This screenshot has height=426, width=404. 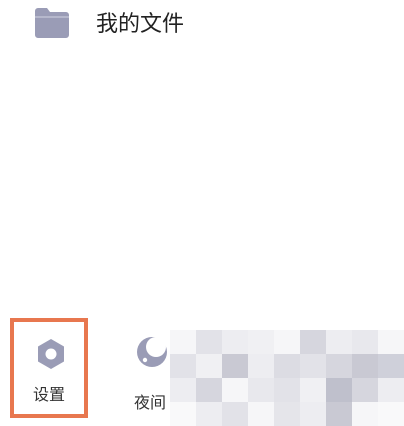 What do you see at coordinates (202, 26) in the screenshot?
I see `my-files-item: 我的文件` at bounding box center [202, 26].